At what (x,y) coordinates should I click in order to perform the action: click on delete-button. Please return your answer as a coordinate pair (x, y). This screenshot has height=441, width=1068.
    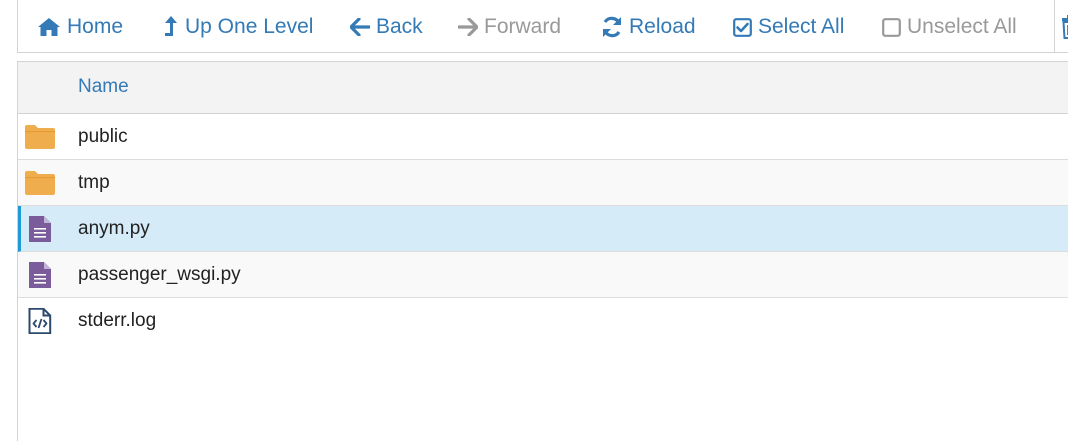
    Looking at the image, I should click on (1064, 27).